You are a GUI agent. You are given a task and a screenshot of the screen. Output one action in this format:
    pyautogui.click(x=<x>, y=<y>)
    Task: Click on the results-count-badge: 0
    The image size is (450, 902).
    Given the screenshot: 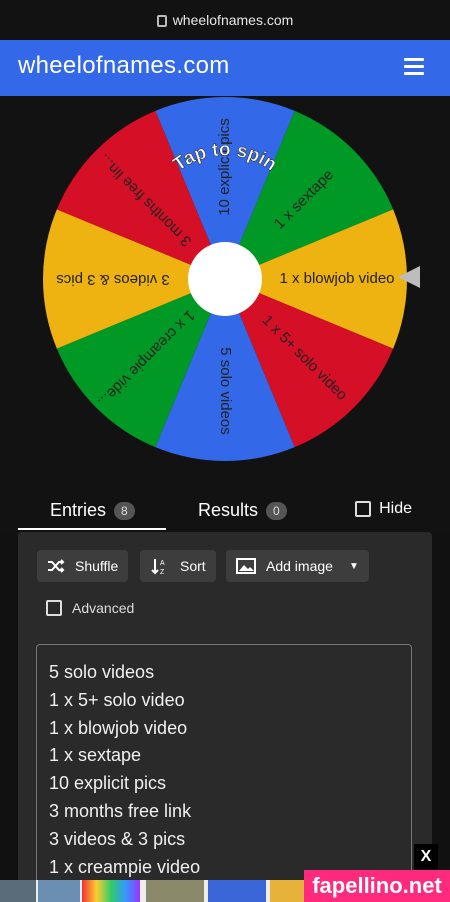 What is the action you would take?
    pyautogui.click(x=276, y=510)
    